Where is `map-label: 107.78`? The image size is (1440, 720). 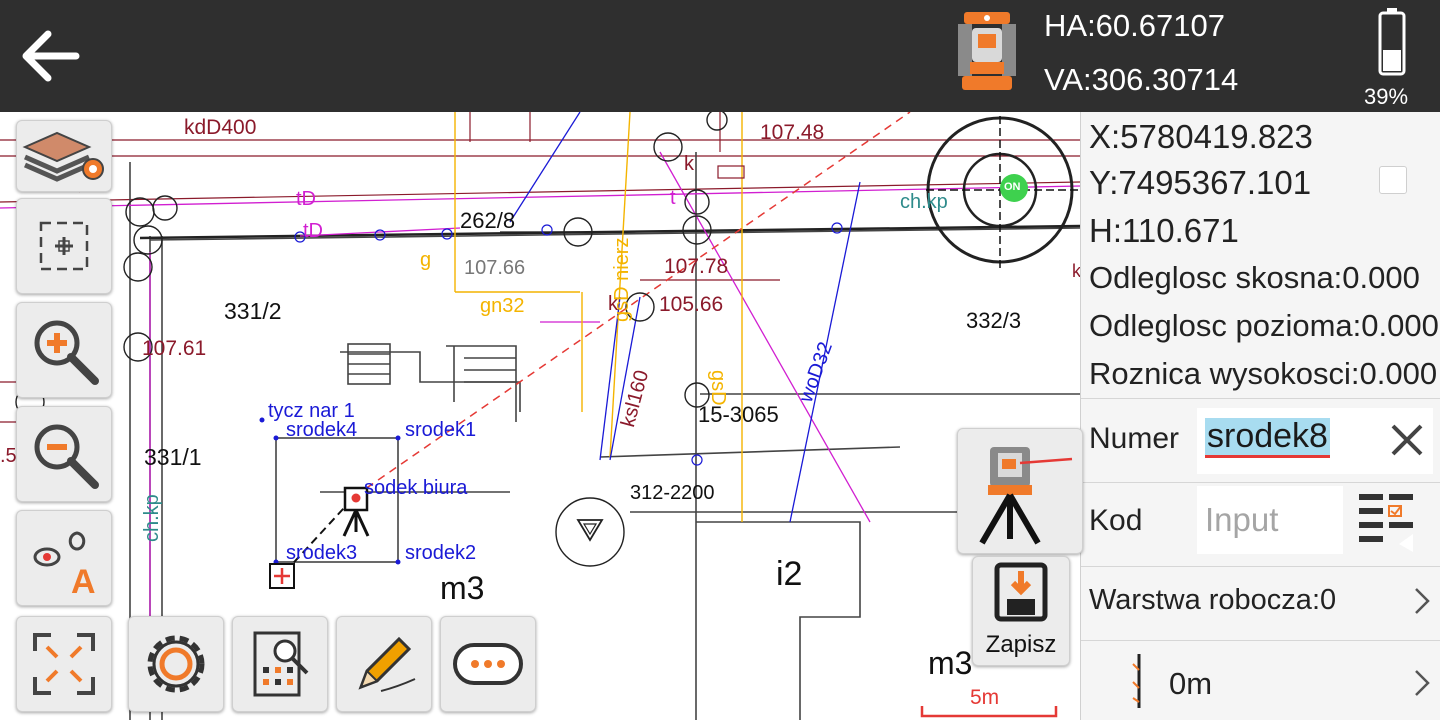 map-label: 107.78 is located at coordinates (696, 266).